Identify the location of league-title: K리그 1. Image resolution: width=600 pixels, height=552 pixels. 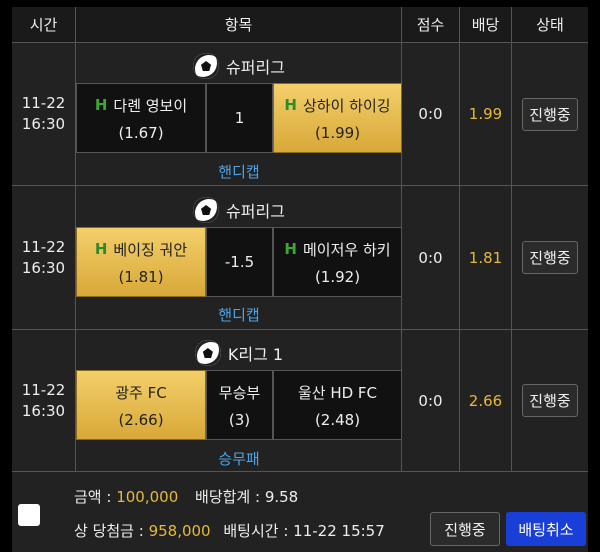
(239, 353).